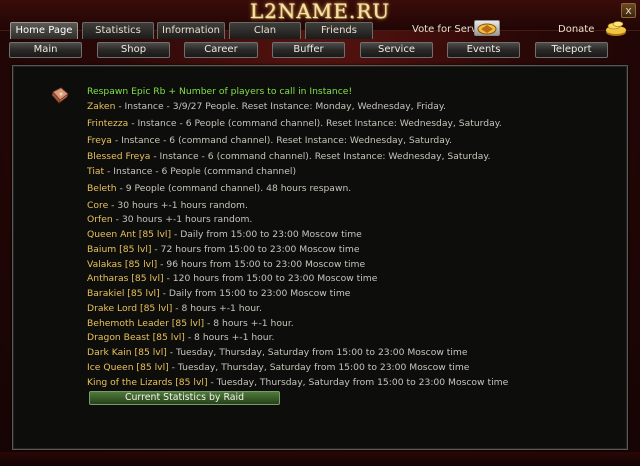 Image resolution: width=640 pixels, height=466 pixels. What do you see at coordinates (191, 30) in the screenshot?
I see `tab-information: Information` at bounding box center [191, 30].